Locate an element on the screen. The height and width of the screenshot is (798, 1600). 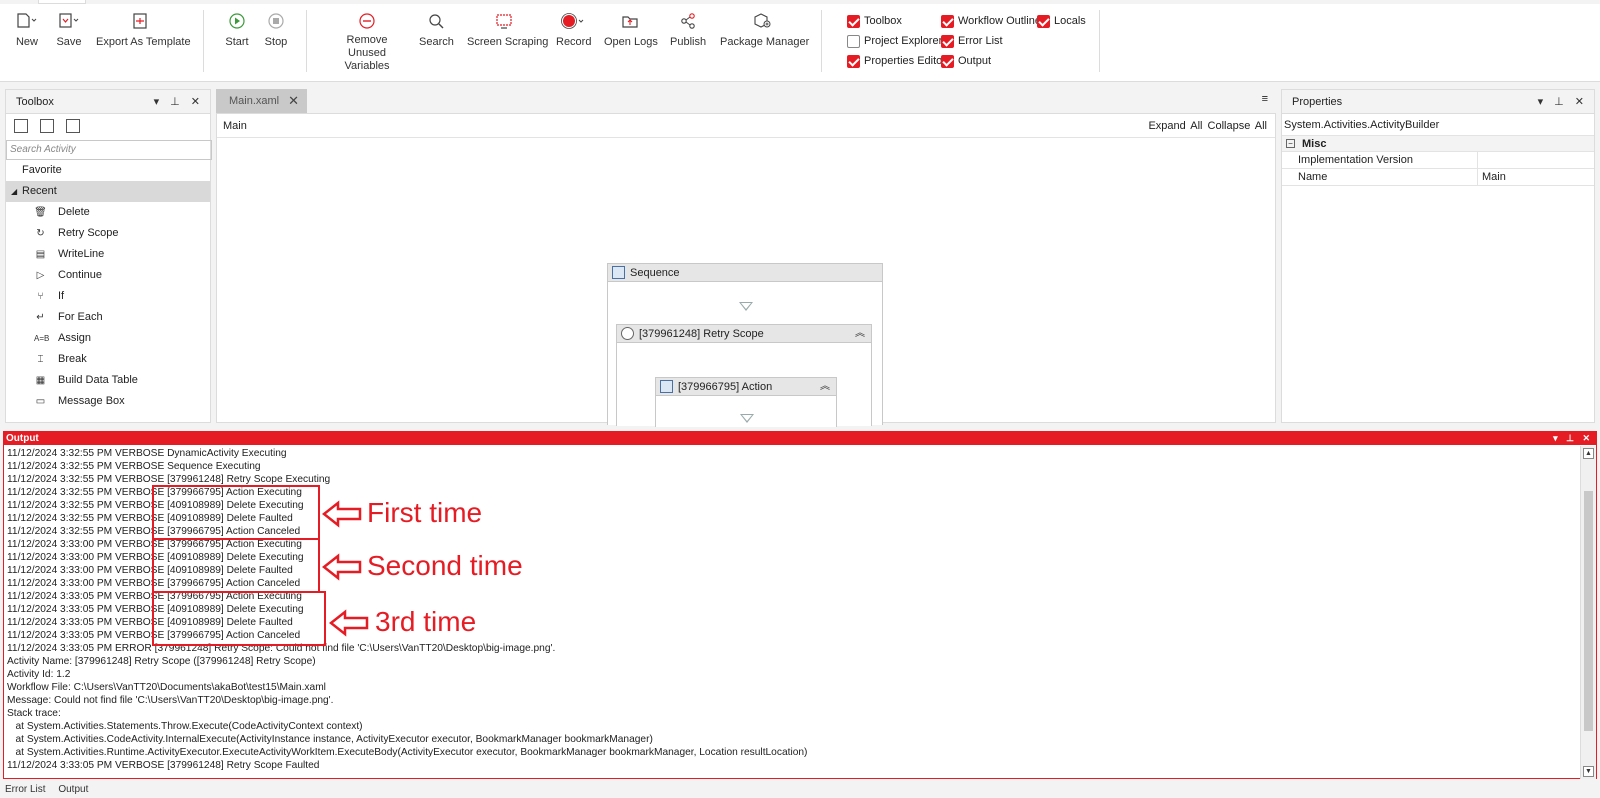
tab-menu-icon: ≡ is located at coordinates (1265, 99).